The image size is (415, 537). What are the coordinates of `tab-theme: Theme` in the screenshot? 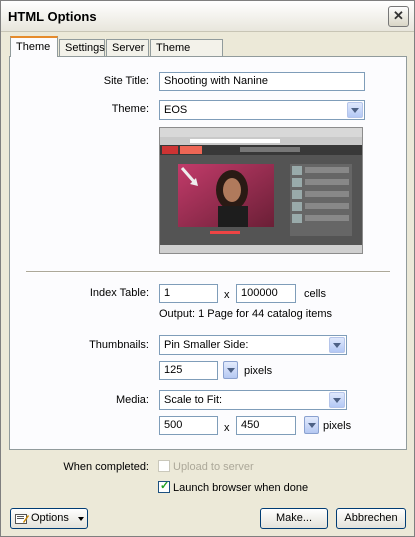 It's located at (34, 46).